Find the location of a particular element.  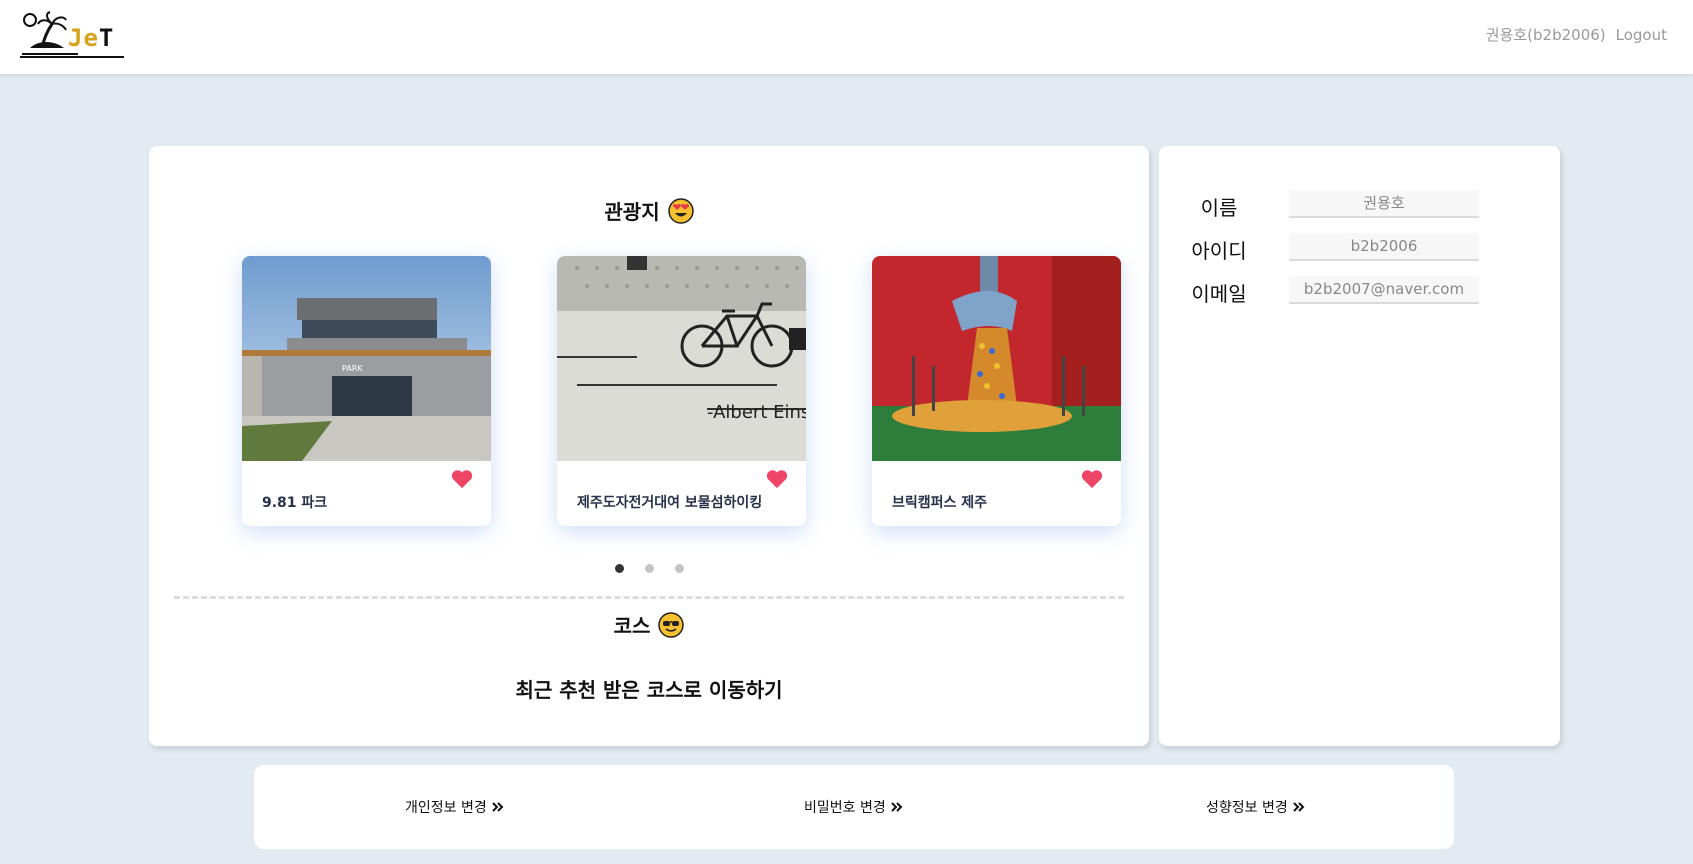

recent-course-link: 최근 추천 받은 코스로 이동하기 is located at coordinates (649, 688).